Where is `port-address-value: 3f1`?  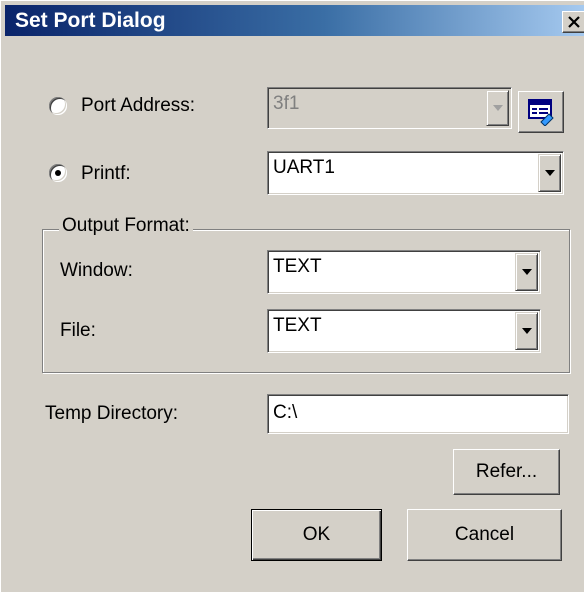 port-address-value: 3f1 is located at coordinates (286, 103).